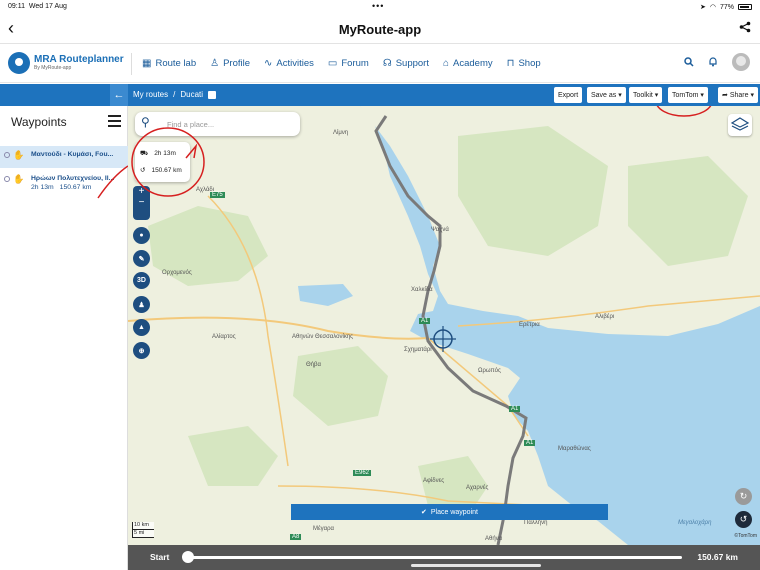 The width and height of the screenshot is (760, 570). Describe the element at coordinates (646, 95) in the screenshot. I see `toolkit-button: Toolkit ▾` at that location.